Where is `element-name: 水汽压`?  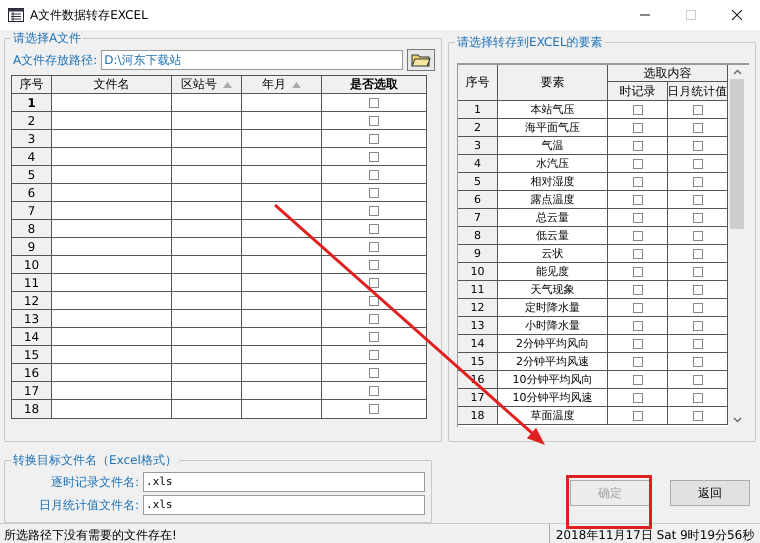
element-name: 水汽压 is located at coordinates (553, 163).